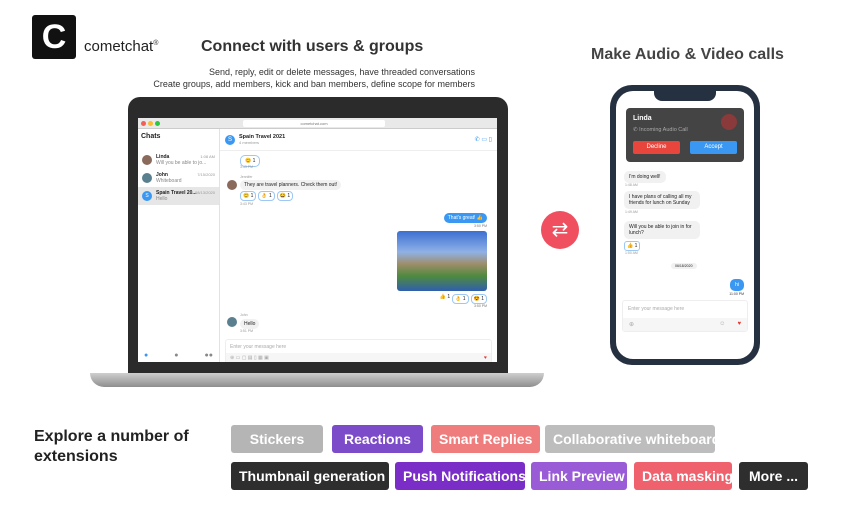  Describe the element at coordinates (249, 142) in the screenshot. I see `group-members: 4 members` at that location.